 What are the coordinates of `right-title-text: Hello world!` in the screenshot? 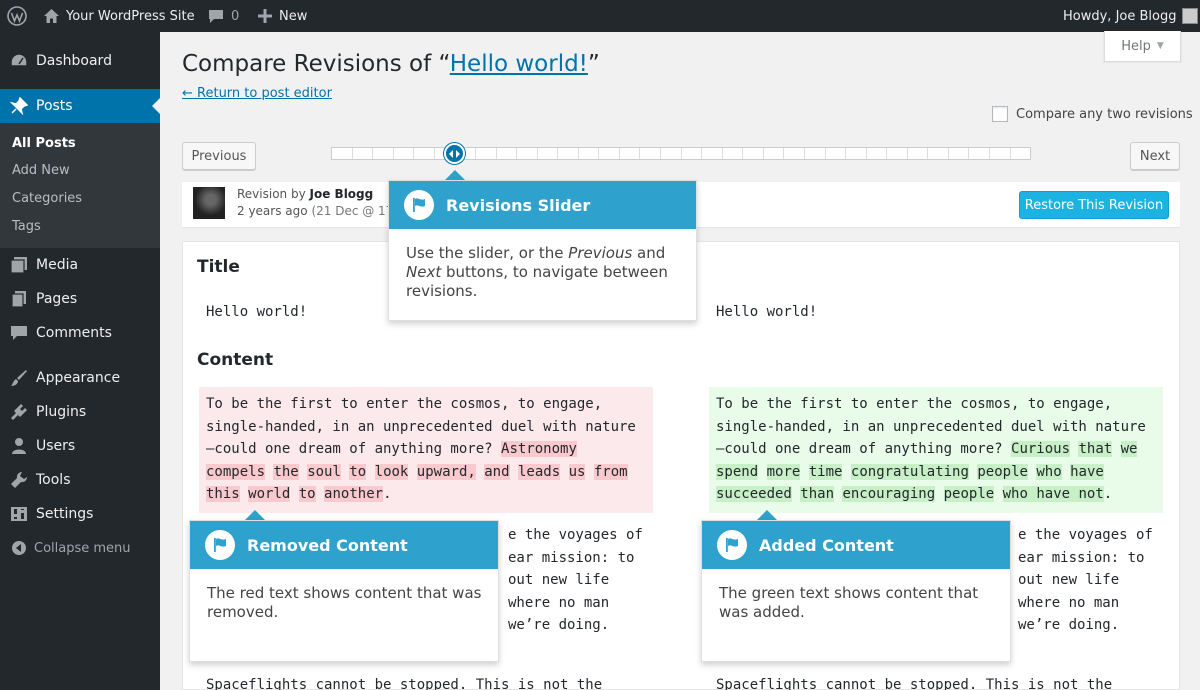 It's located at (767, 312).